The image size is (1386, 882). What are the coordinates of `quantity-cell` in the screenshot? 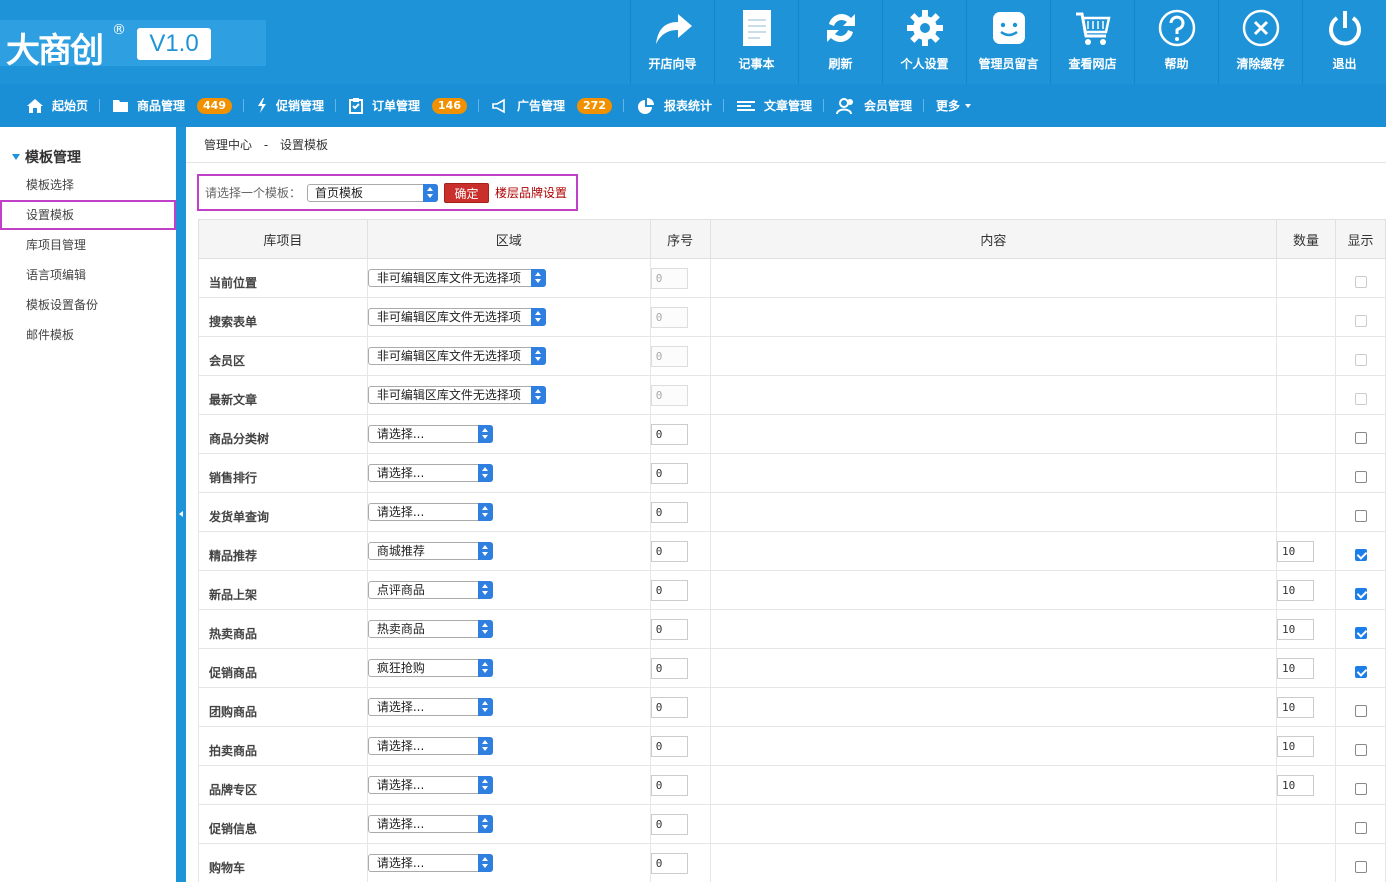 It's located at (1306, 668).